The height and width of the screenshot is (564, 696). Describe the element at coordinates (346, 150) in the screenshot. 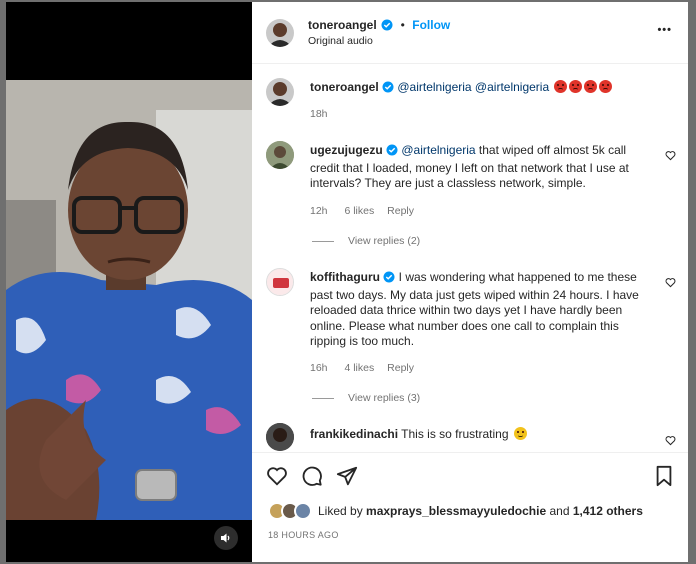

I see `comment-username: ugezujugezu` at that location.